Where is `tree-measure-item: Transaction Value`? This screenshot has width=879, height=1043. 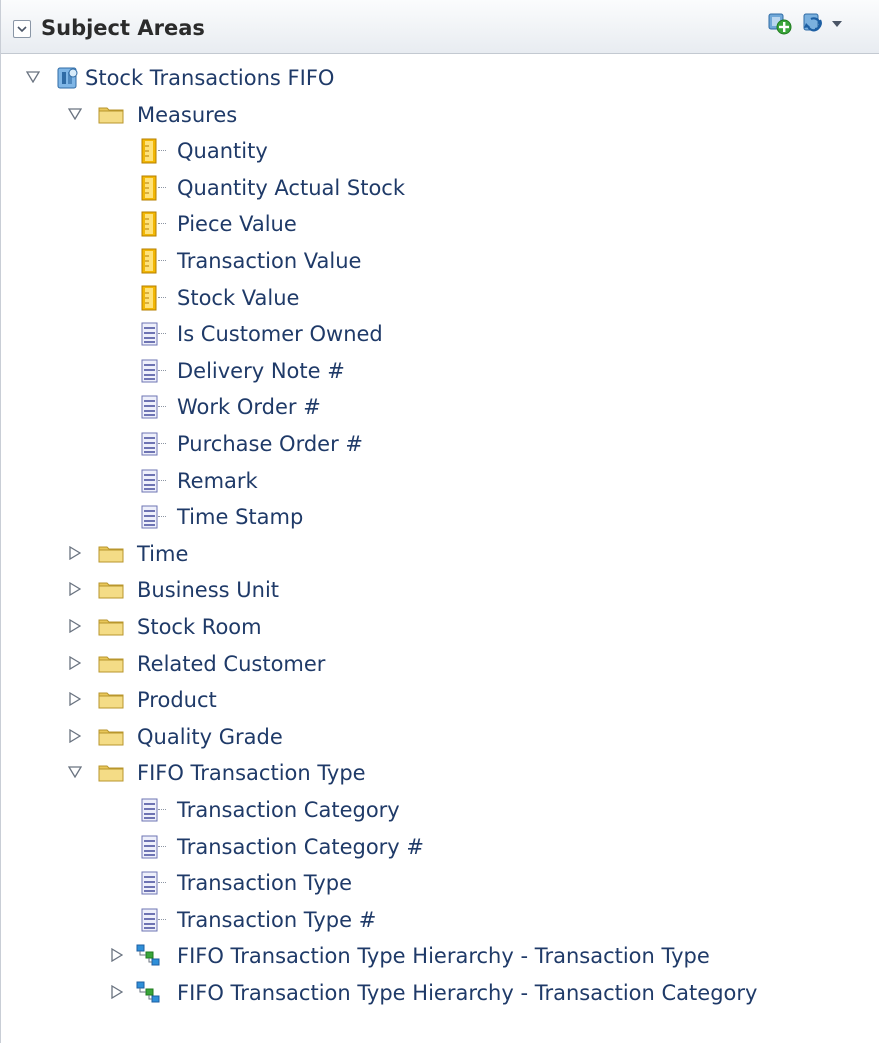 tree-measure-item: Transaction Value is located at coordinates (440, 260).